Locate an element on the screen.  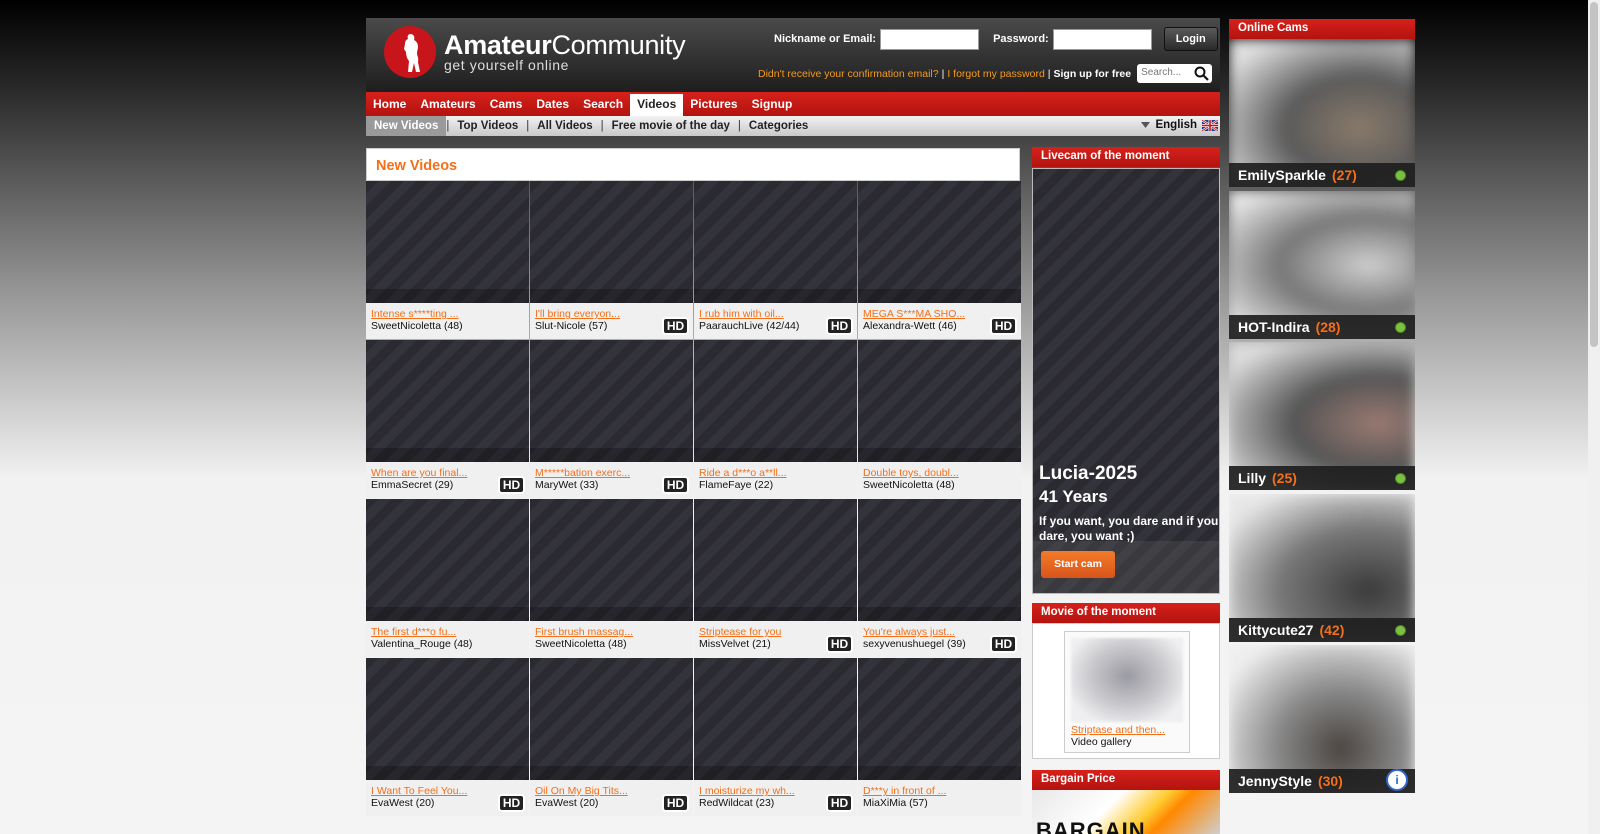
video-card: HD When are you final... EmmaSecret (29) is located at coordinates (447, 419).